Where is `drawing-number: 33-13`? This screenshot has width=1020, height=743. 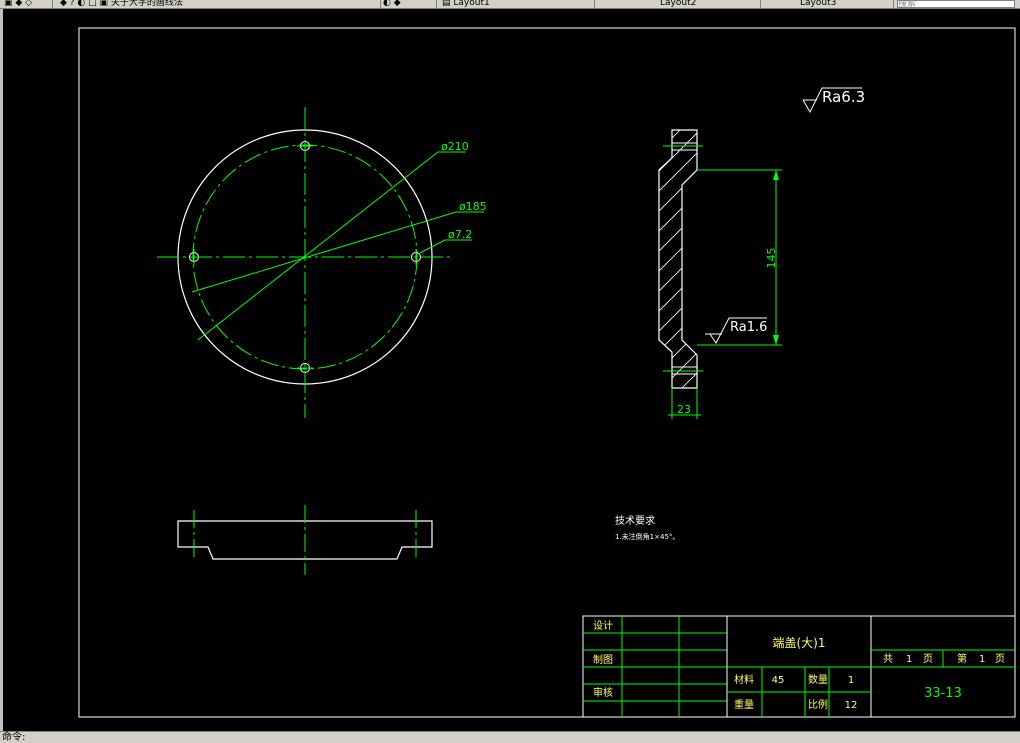 drawing-number: 33-13 is located at coordinates (943, 693).